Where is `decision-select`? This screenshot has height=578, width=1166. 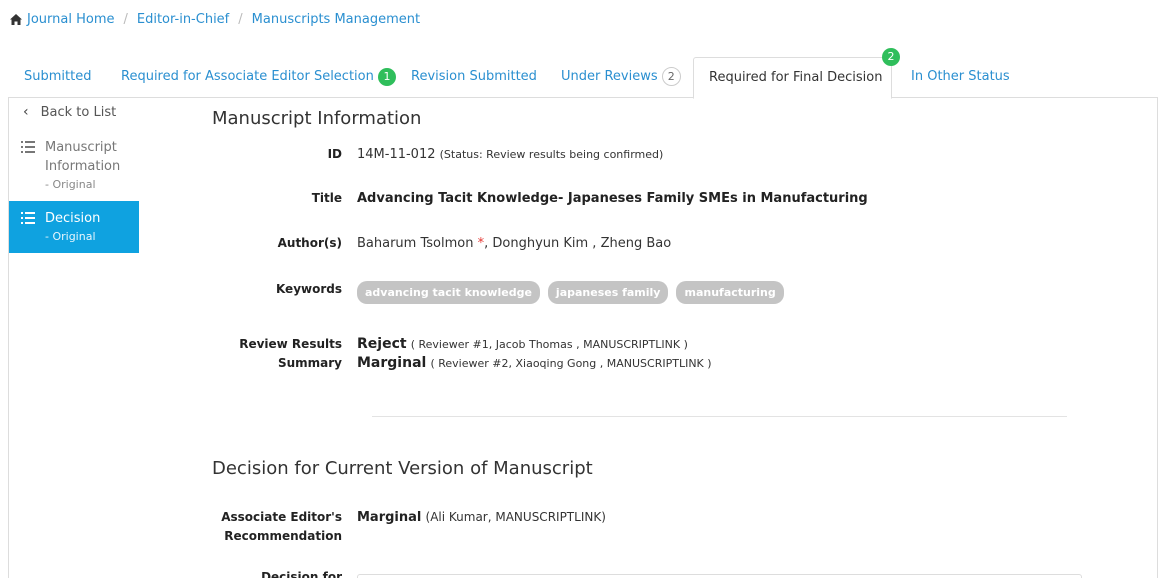
decision-select is located at coordinates (719, 576).